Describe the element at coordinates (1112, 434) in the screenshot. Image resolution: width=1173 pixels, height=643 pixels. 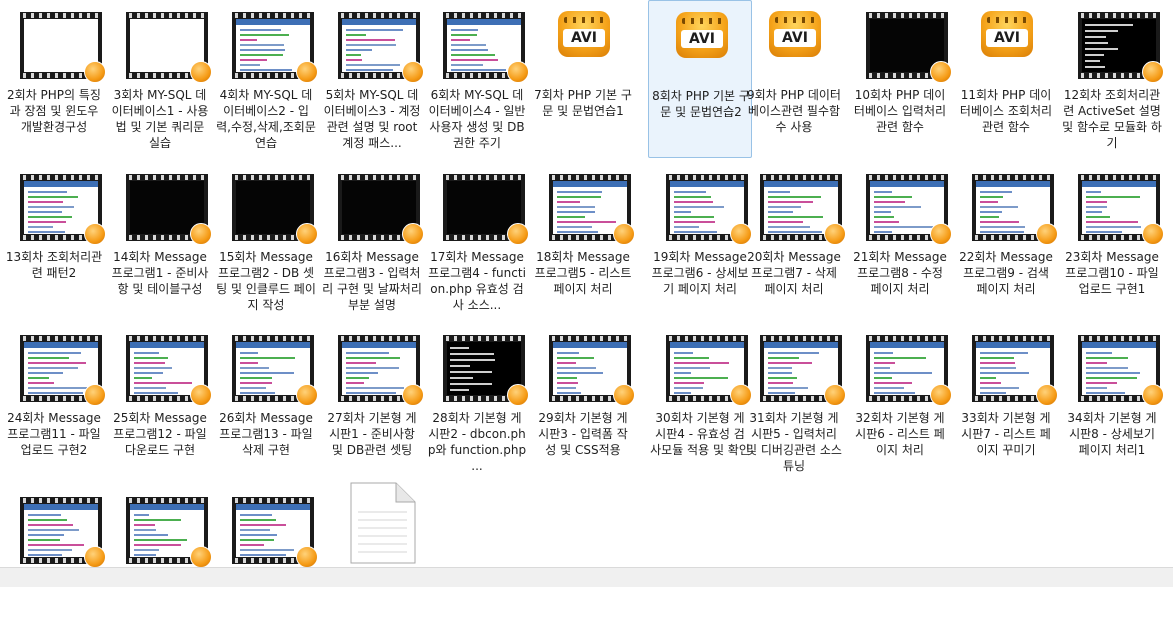
I see `file-name-label: 34회차 기본형 게시판8 - 상세보기 페이지 처리1` at that location.